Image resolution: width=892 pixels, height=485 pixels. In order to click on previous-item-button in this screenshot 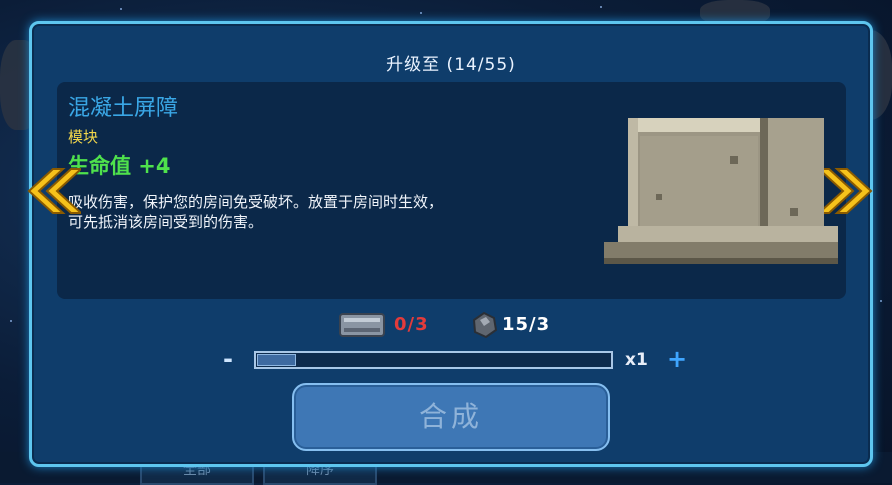, I will do `click(53, 191)`.